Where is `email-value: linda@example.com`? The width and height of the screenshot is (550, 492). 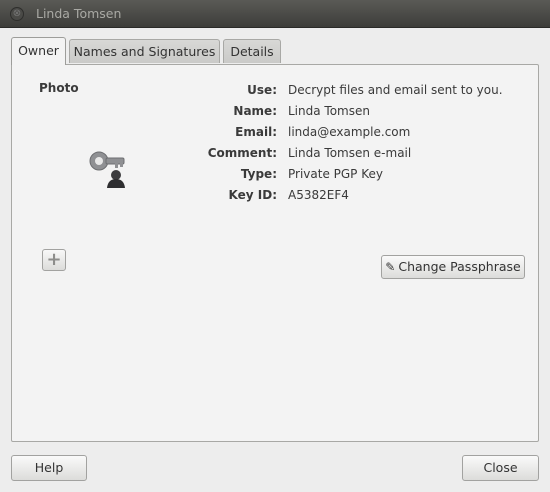
email-value: linda@example.com is located at coordinates (349, 132).